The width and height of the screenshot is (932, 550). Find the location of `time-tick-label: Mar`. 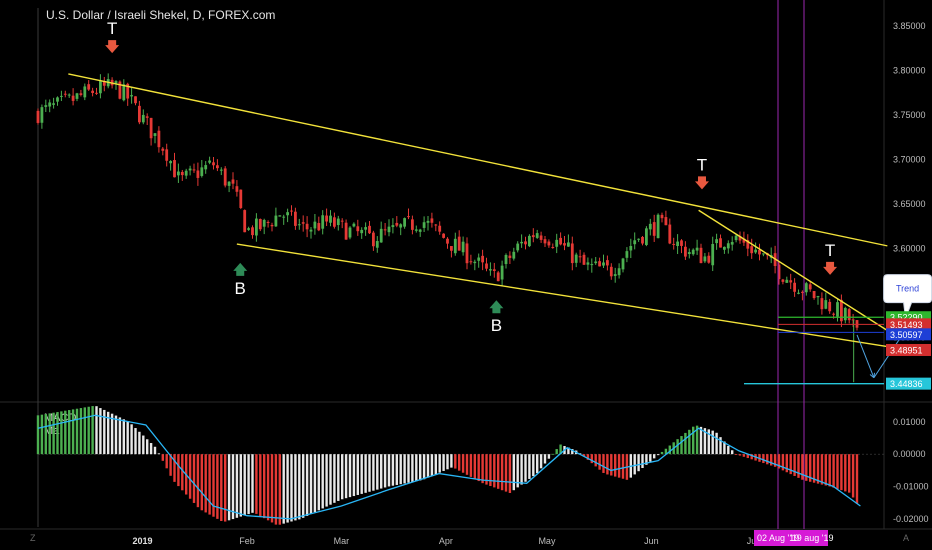

time-tick-label: Mar is located at coordinates (342, 541).